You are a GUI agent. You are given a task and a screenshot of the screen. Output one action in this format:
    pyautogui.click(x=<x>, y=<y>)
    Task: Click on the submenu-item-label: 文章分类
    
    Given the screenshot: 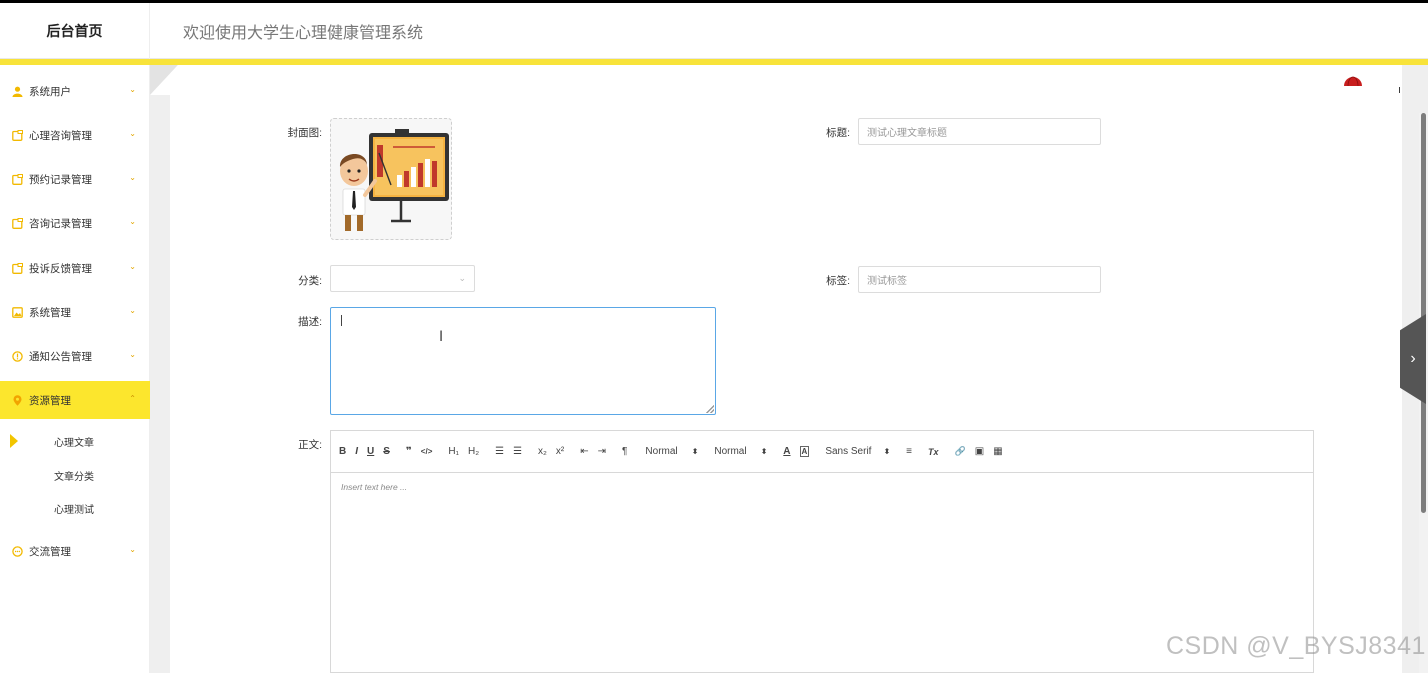 What is the action you would take?
    pyautogui.click(x=74, y=477)
    